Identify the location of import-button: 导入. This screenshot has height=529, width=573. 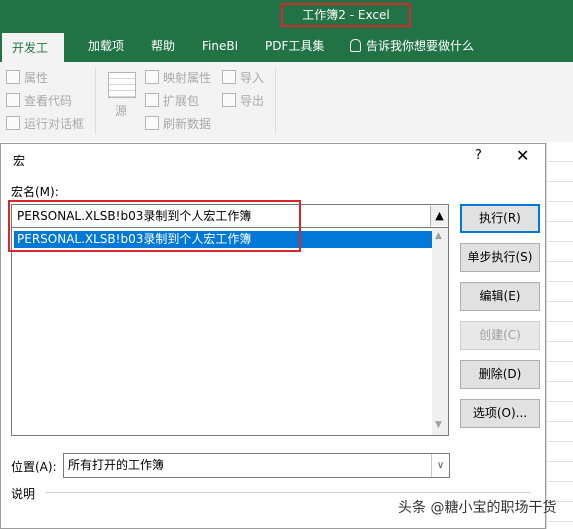
(243, 78).